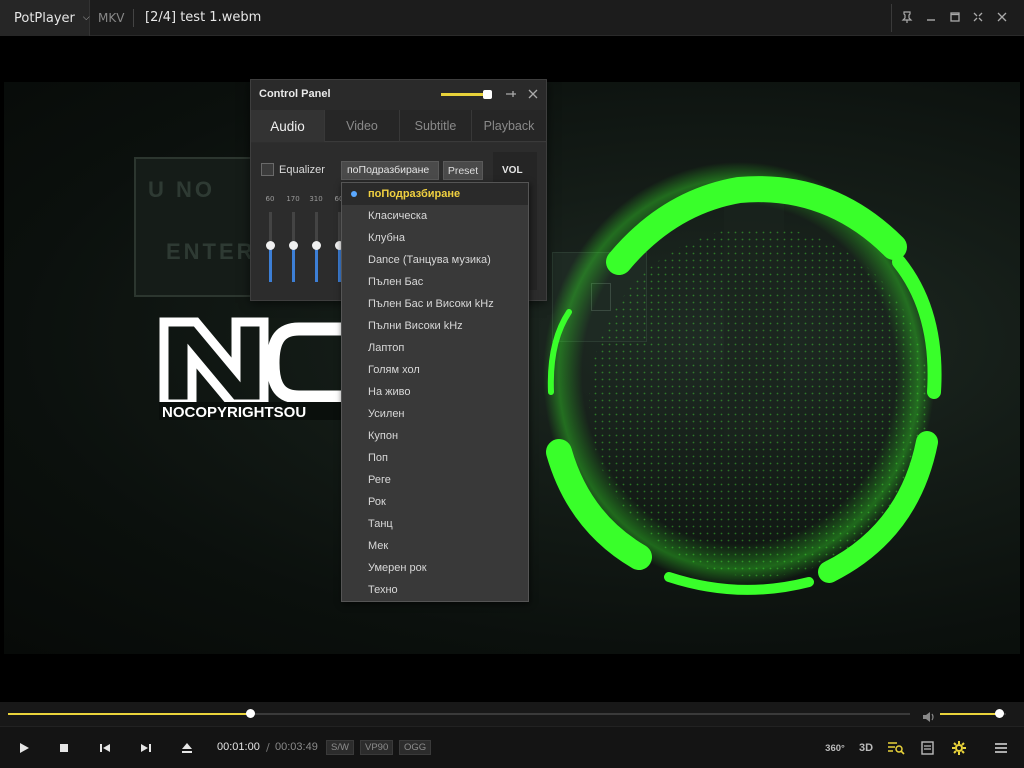 The height and width of the screenshot is (768, 1024). What do you see at coordinates (354, 194) in the screenshot?
I see `selected-dot-icon` at bounding box center [354, 194].